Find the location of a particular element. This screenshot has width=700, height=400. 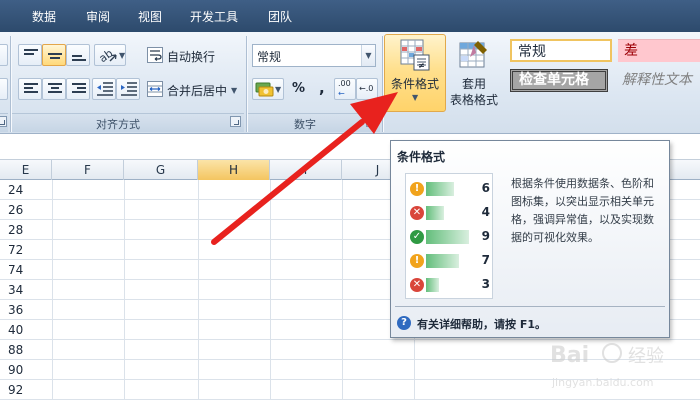

decrease-indent-button is located at coordinates (104, 89).